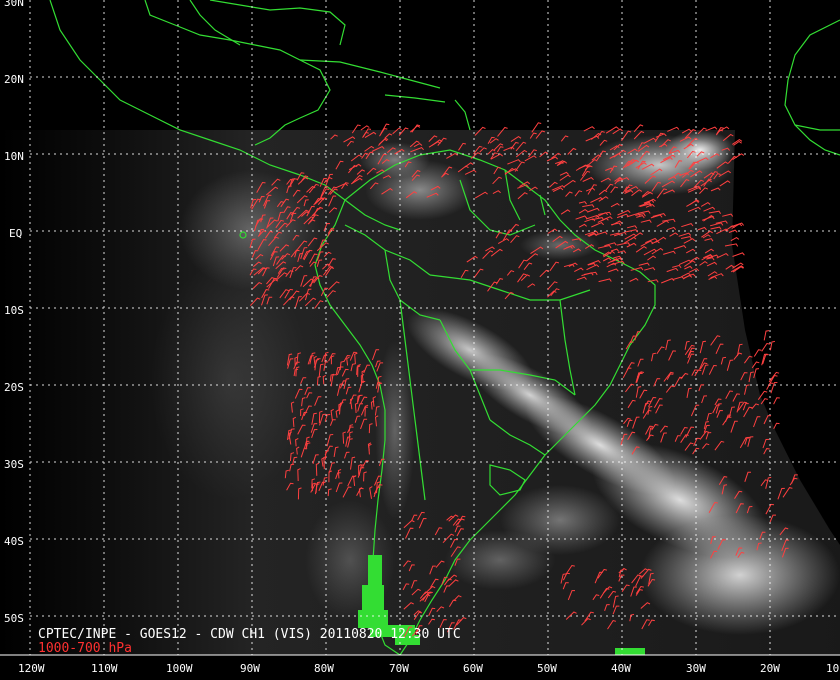 The image size is (840, 680). Describe the element at coordinates (15, 233) in the screenshot. I see `lat-label: EQ` at that location.